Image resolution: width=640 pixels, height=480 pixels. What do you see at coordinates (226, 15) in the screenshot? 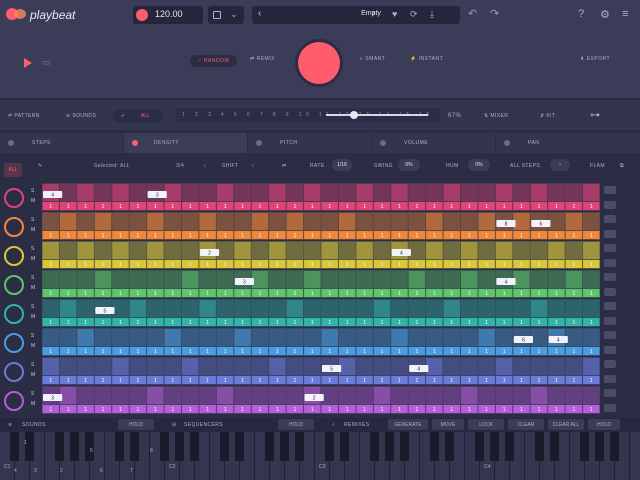
I see `grid-selector: ⌄` at bounding box center [226, 15].